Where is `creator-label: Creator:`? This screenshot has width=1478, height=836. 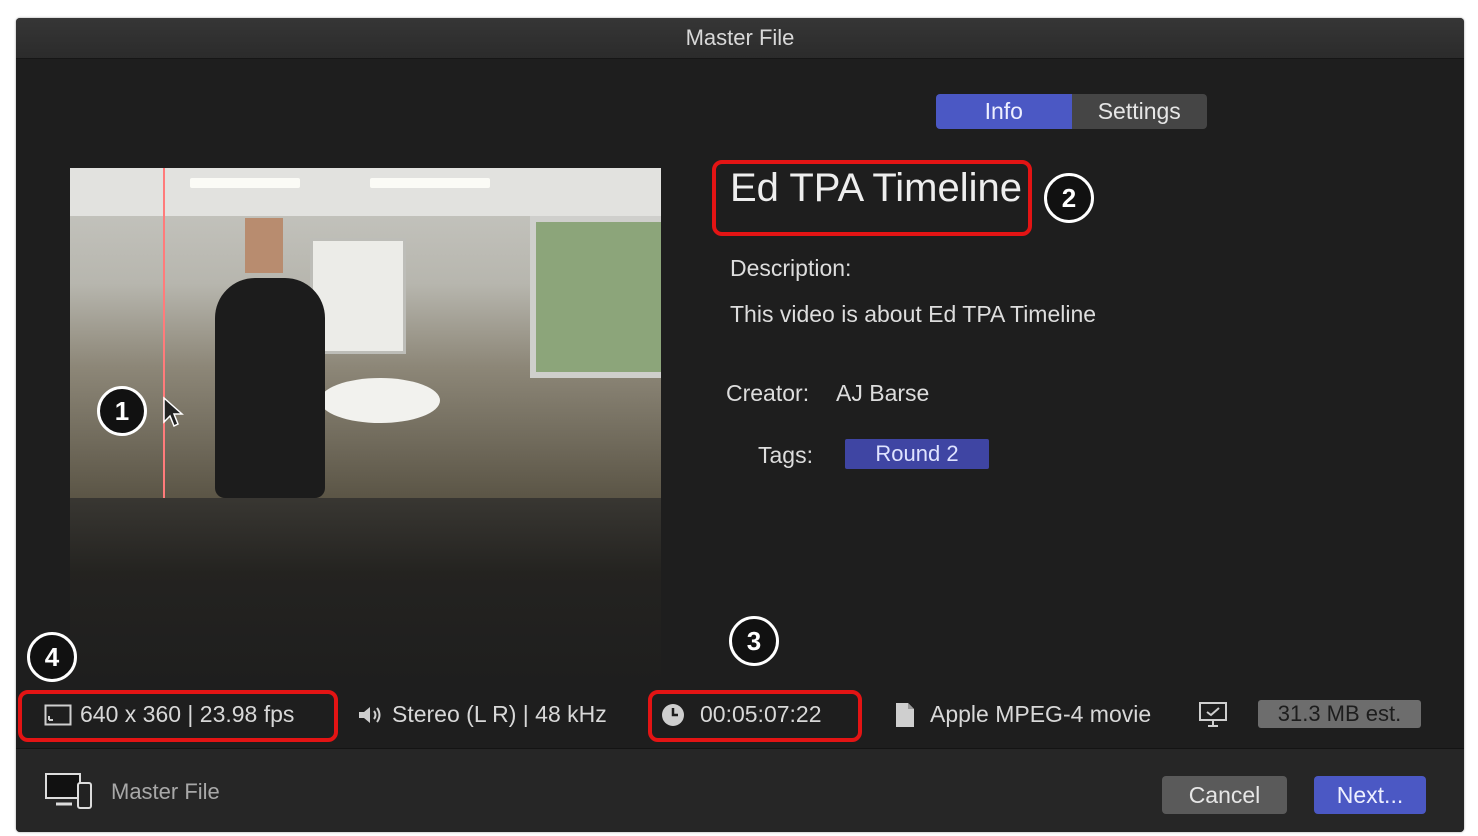 creator-label: Creator: is located at coordinates (768, 393).